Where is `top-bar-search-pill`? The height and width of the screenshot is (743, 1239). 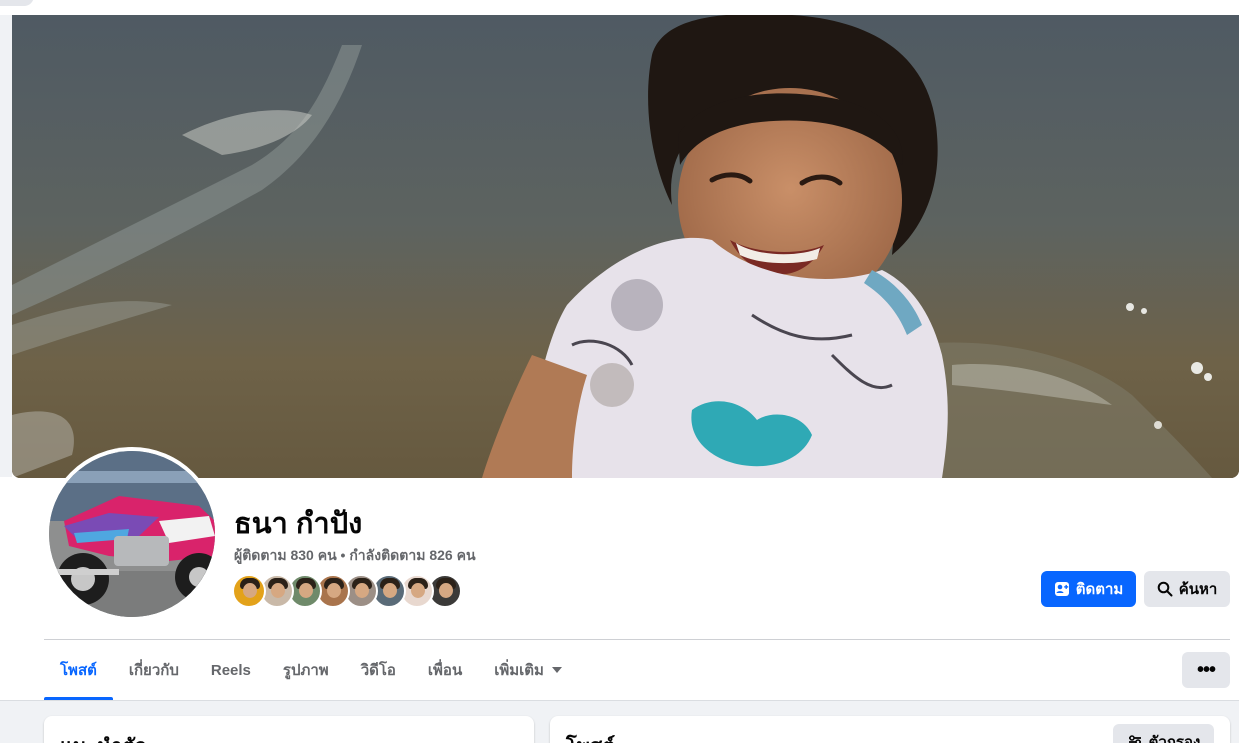
top-bar-search-pill is located at coordinates (17, 3).